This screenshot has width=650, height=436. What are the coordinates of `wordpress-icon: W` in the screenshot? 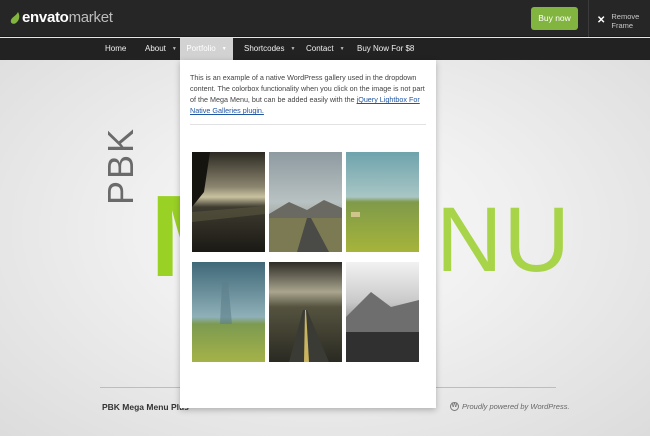 It's located at (454, 406).